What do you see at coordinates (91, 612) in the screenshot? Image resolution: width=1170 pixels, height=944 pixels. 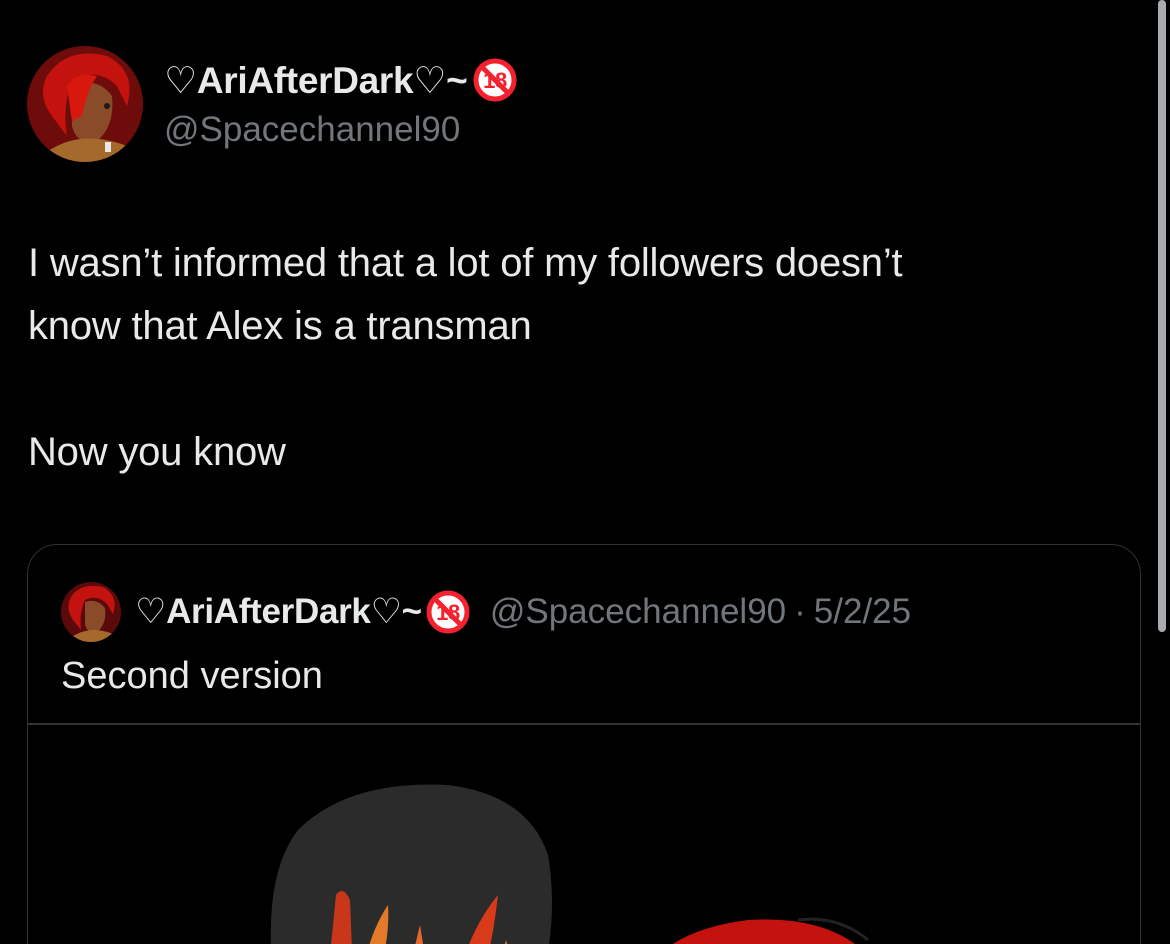 I see `quoted-avatar` at bounding box center [91, 612].